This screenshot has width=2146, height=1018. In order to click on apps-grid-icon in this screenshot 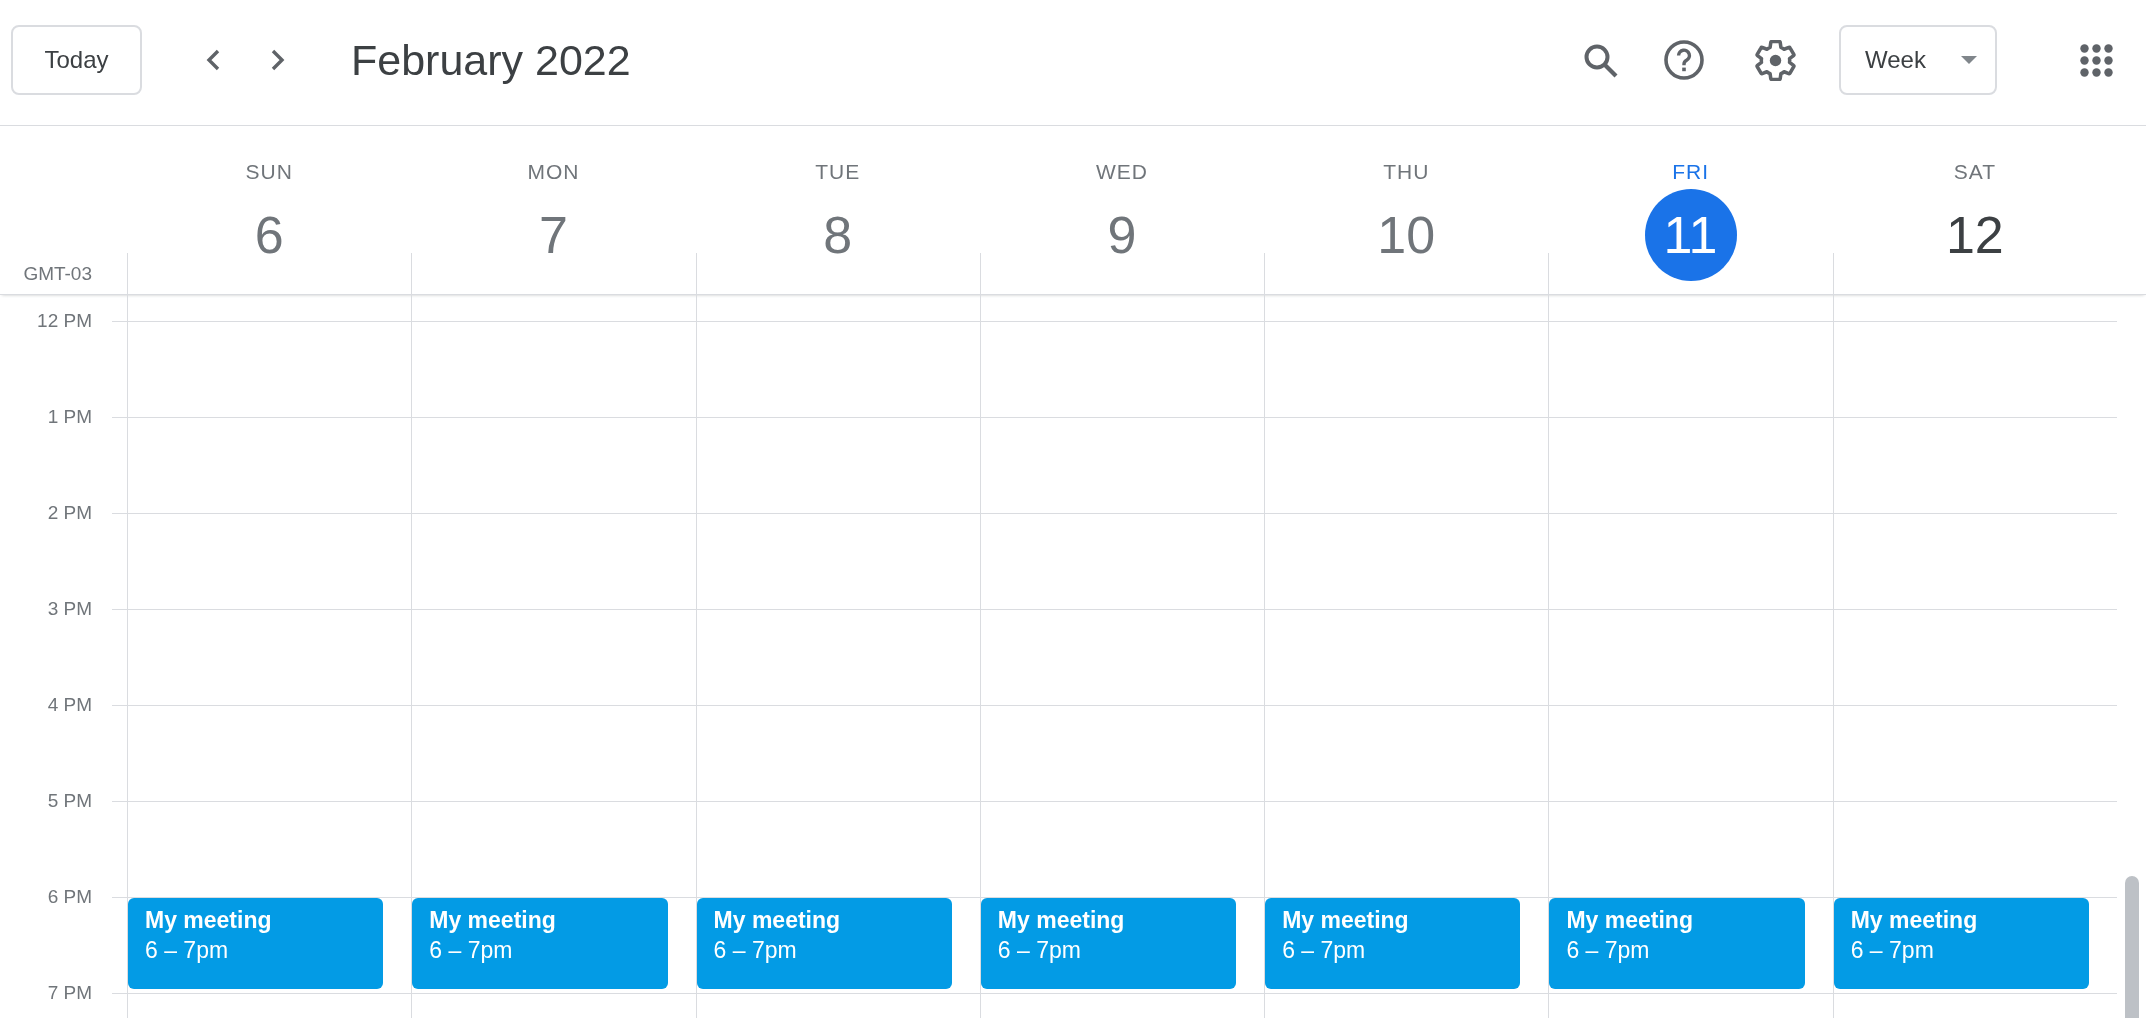, I will do `click(2096, 60)`.